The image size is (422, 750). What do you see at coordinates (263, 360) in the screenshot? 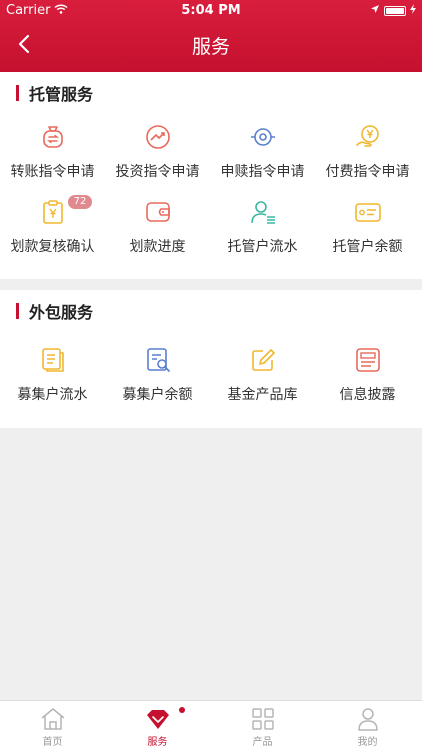
I see `fund-library-icon` at bounding box center [263, 360].